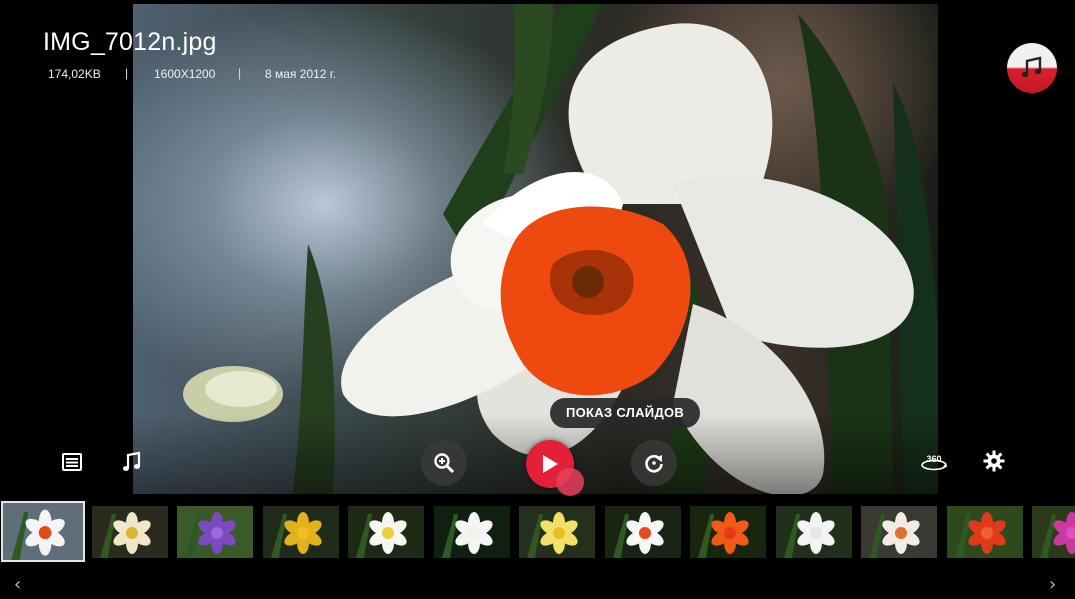 The height and width of the screenshot is (599, 1075). I want to click on thumbnail-red-tulips, so click(984, 532).